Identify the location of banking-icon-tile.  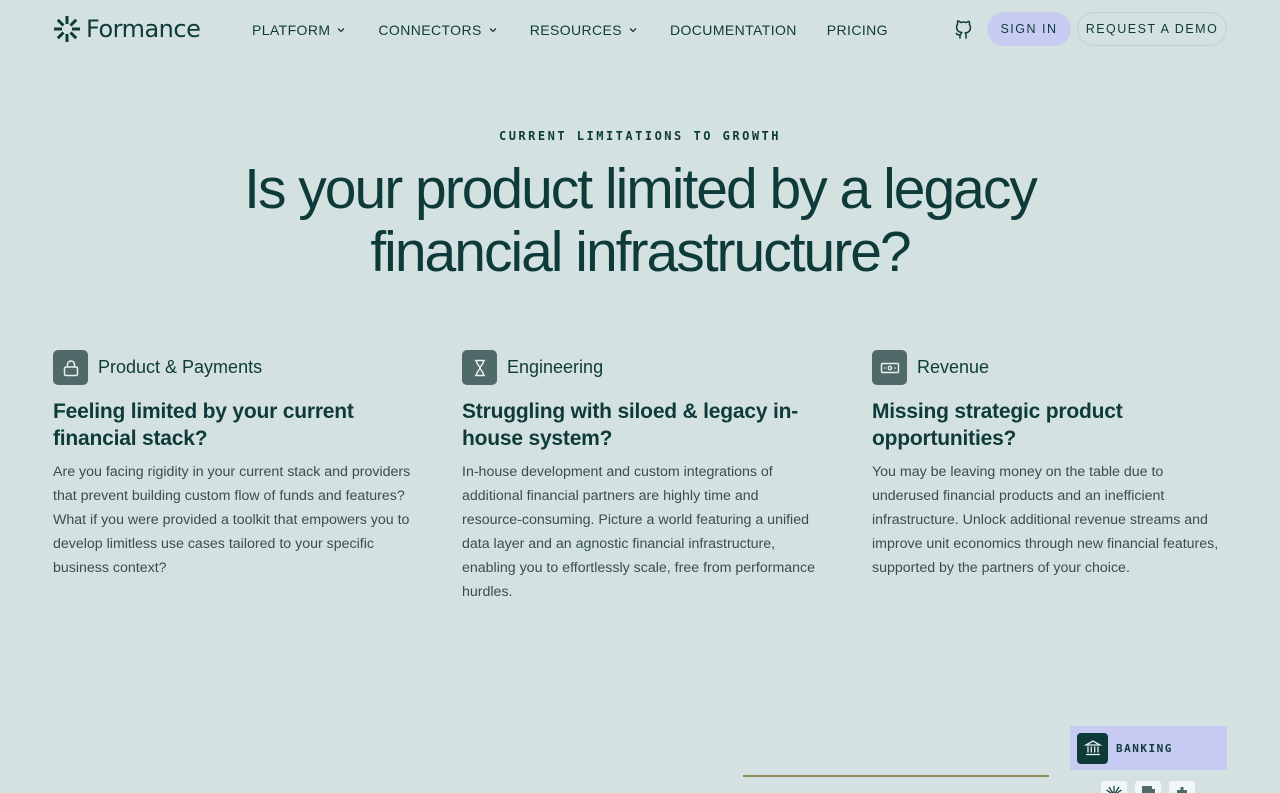
(1092, 748).